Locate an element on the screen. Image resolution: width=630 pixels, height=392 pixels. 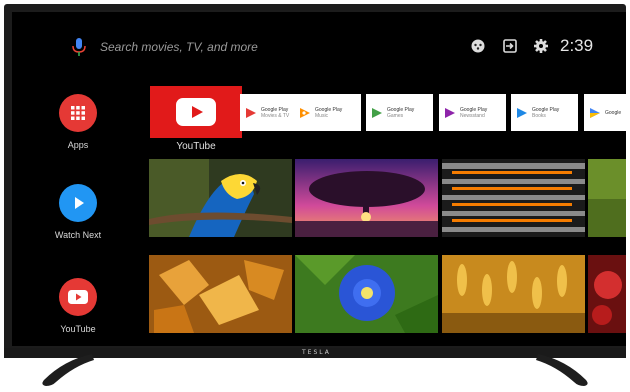
app-tile-subtitle: Newsstand is located at coordinates (472, 115).